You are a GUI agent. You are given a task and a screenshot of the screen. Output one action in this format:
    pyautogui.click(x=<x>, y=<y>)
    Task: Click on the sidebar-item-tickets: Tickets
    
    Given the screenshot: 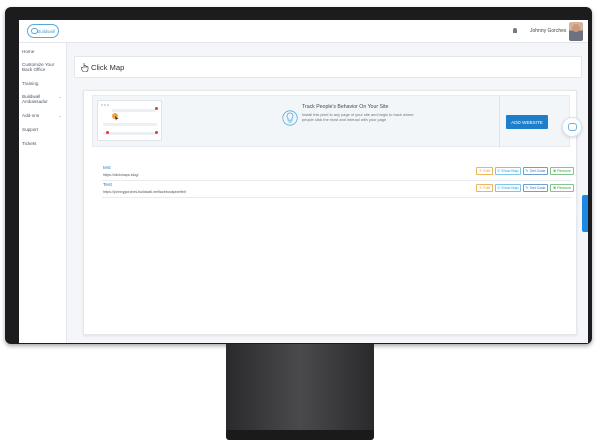 What is the action you would take?
    pyautogui.click(x=43, y=143)
    